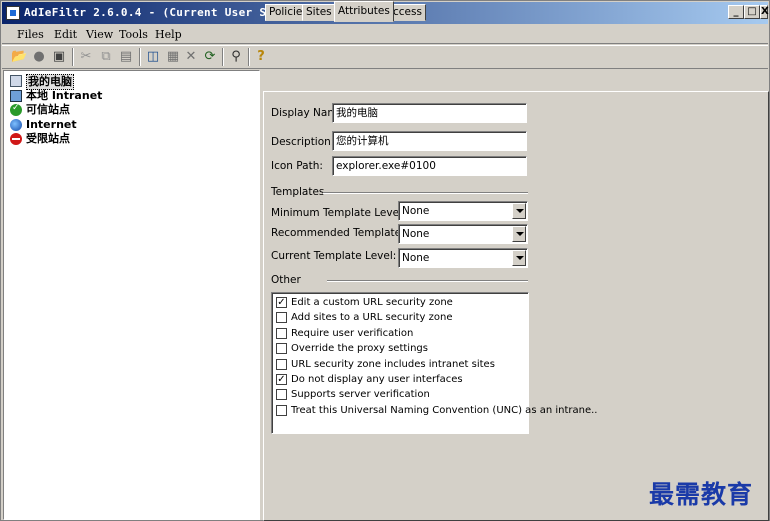 This screenshot has width=770, height=521. Describe the element at coordinates (429, 113) in the screenshot. I see `display-name-field: 我的电脑` at that location.